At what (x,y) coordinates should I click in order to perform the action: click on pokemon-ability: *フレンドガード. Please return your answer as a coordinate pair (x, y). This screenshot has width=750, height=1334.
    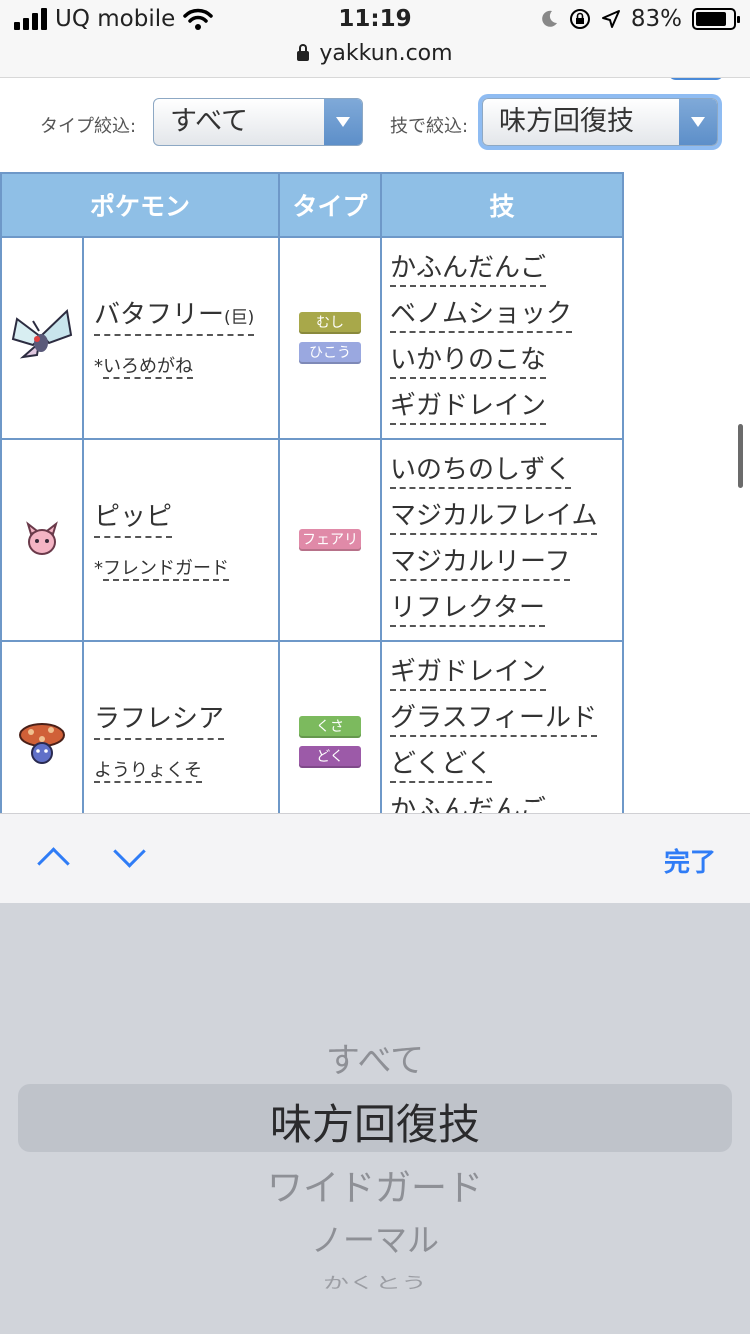
    Looking at the image, I should click on (161, 569).